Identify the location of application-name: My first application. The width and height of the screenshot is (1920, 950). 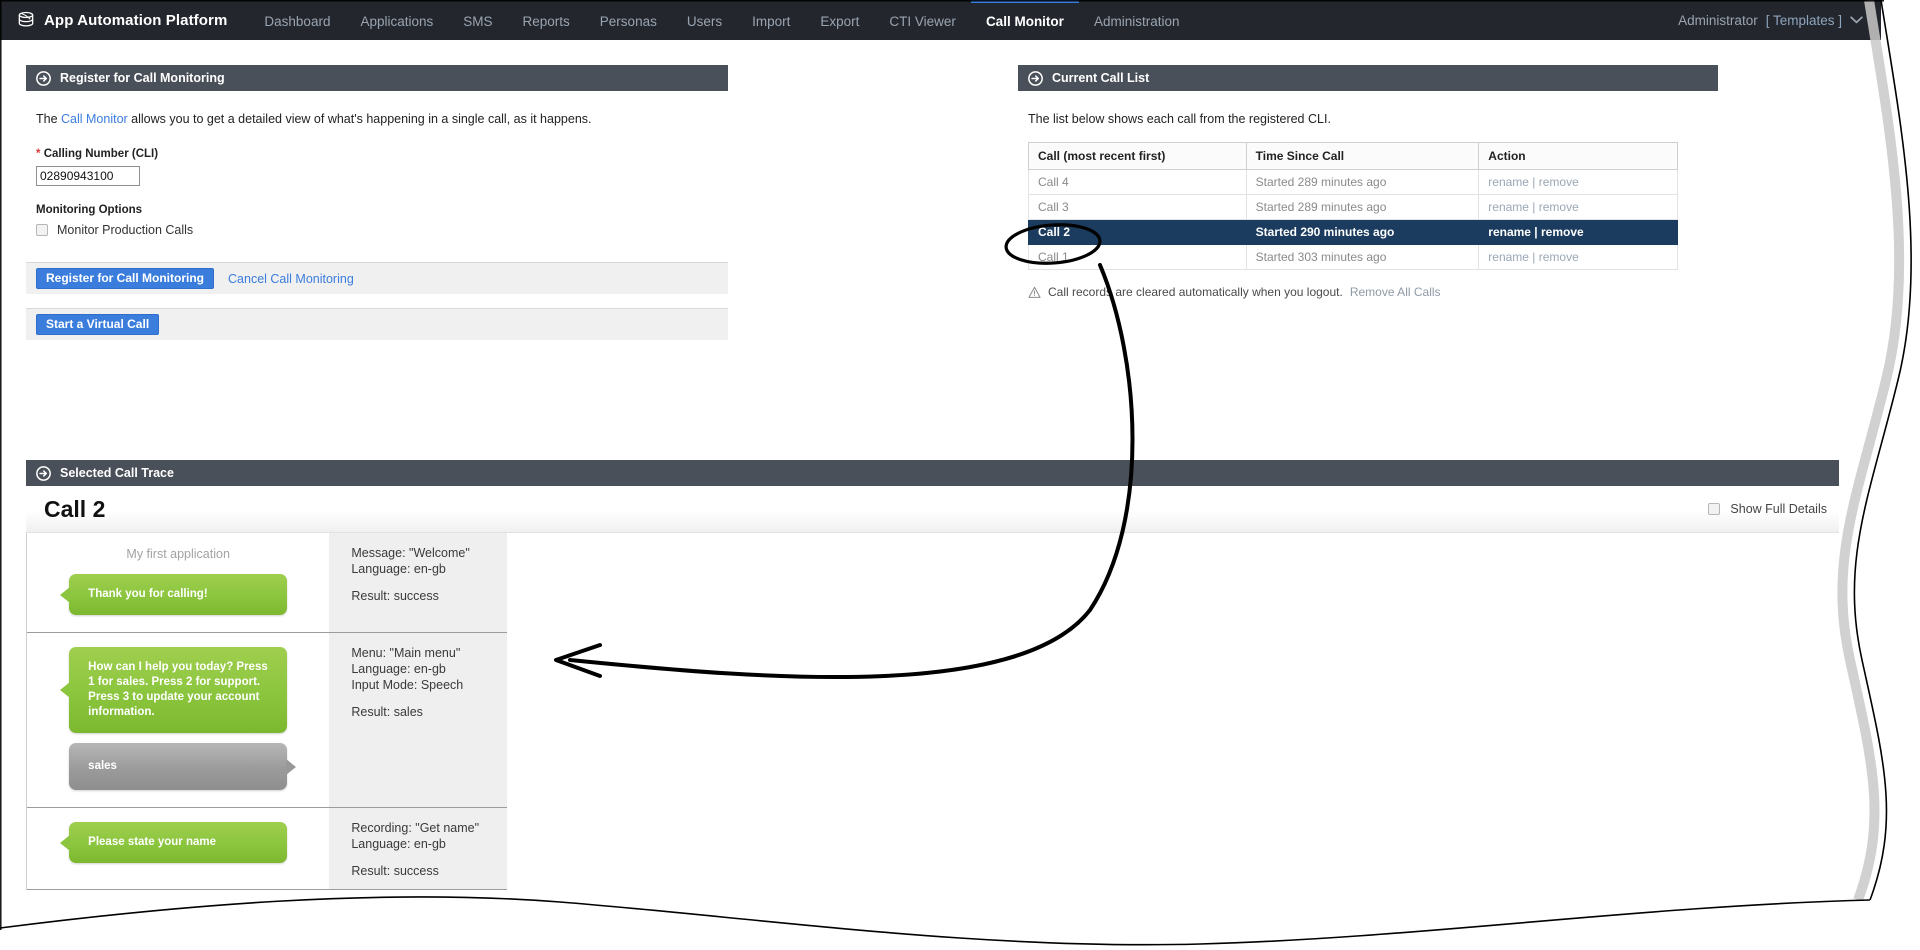
(178, 554).